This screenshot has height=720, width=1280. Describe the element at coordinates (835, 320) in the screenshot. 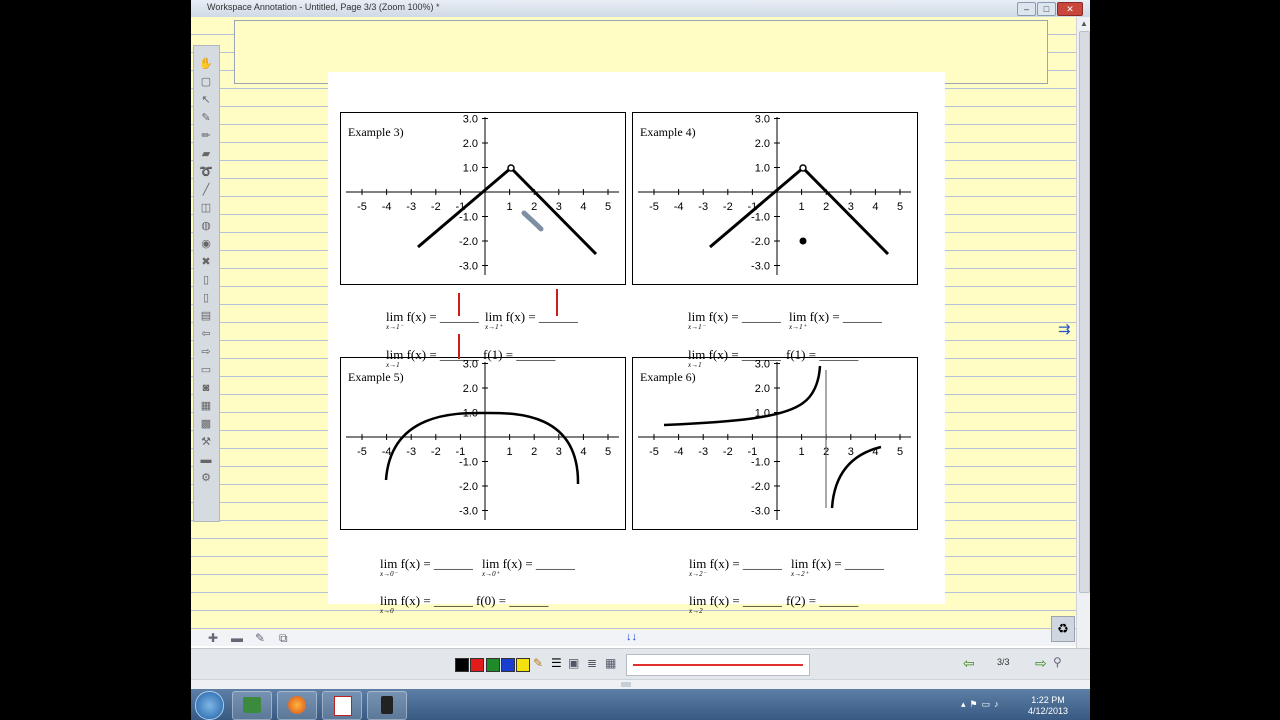

I see `limit-right-ex4: lim f(x) = ______ x→1⁺` at that location.